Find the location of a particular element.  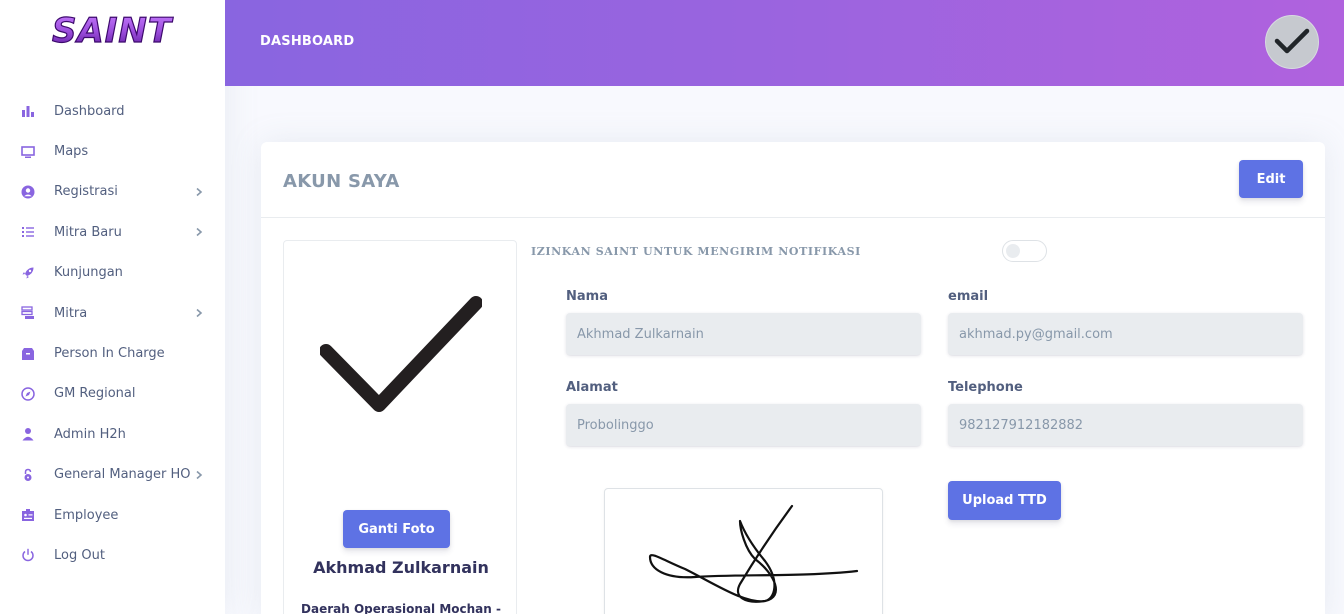

sidebar-item-label: Person In Charge is located at coordinates (109, 354).